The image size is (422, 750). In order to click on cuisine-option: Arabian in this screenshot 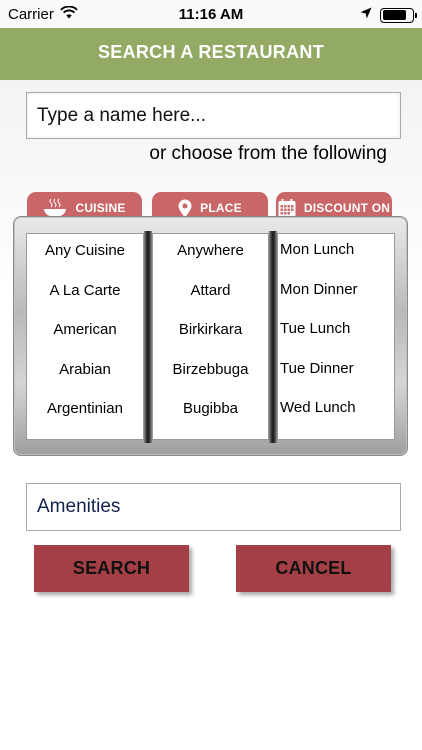, I will do `click(85, 369)`.